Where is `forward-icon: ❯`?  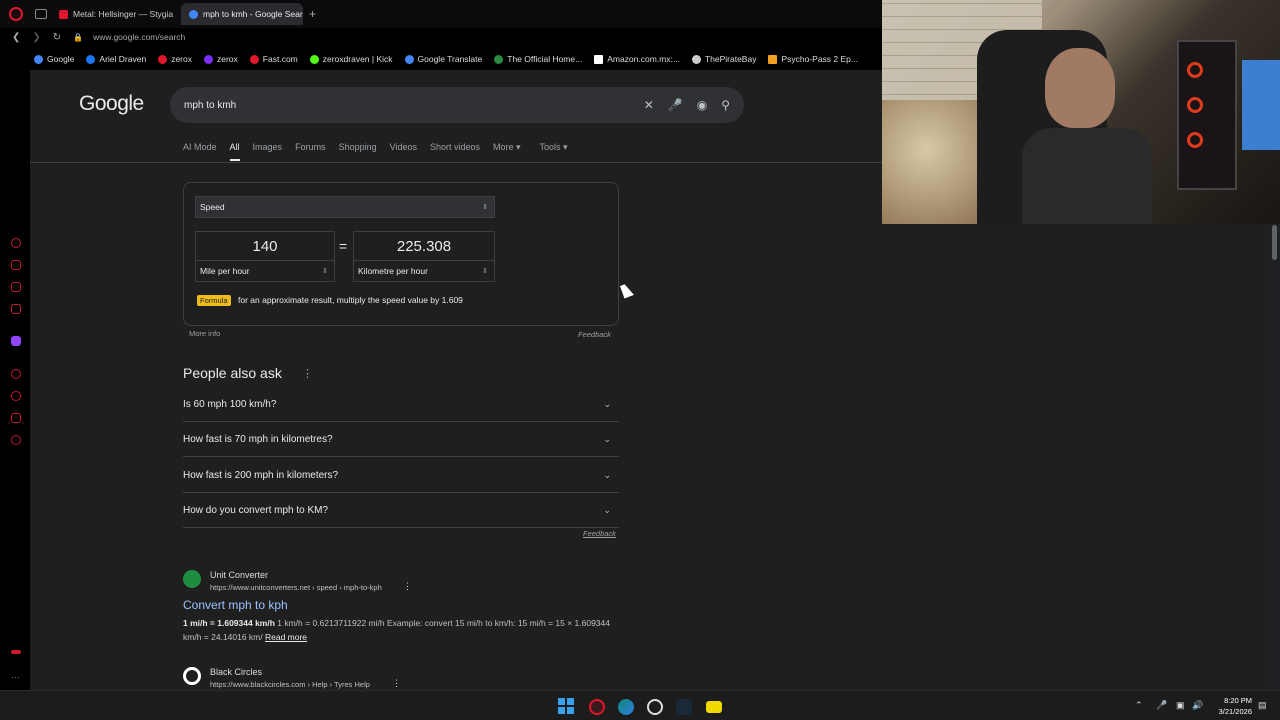 forward-icon: ❯ is located at coordinates (36, 37).